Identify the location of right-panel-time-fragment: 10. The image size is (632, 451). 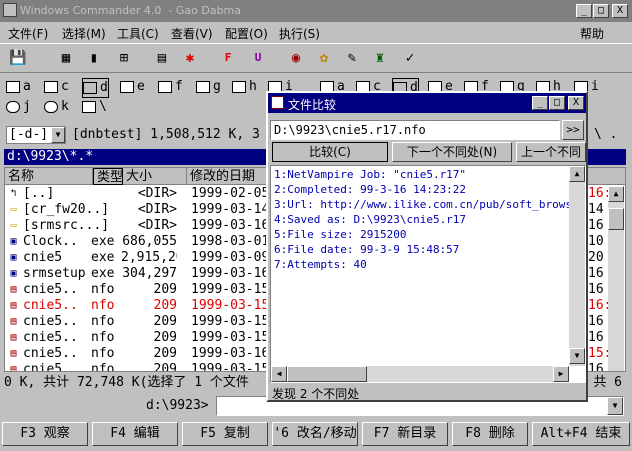
(596, 241).